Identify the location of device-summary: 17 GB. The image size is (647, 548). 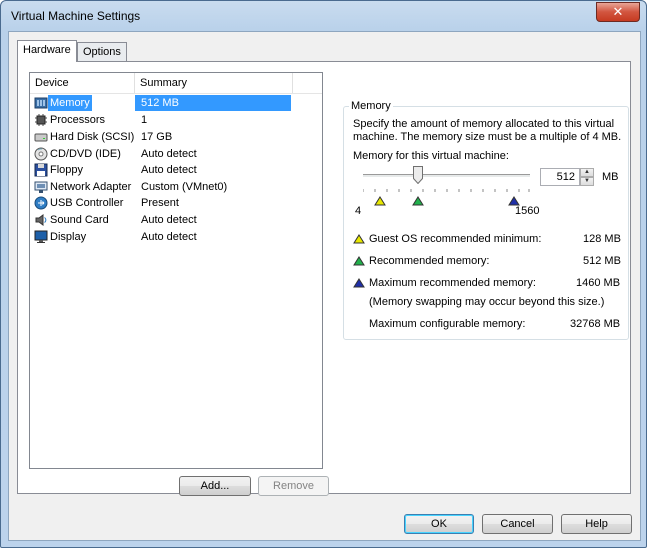
(157, 137).